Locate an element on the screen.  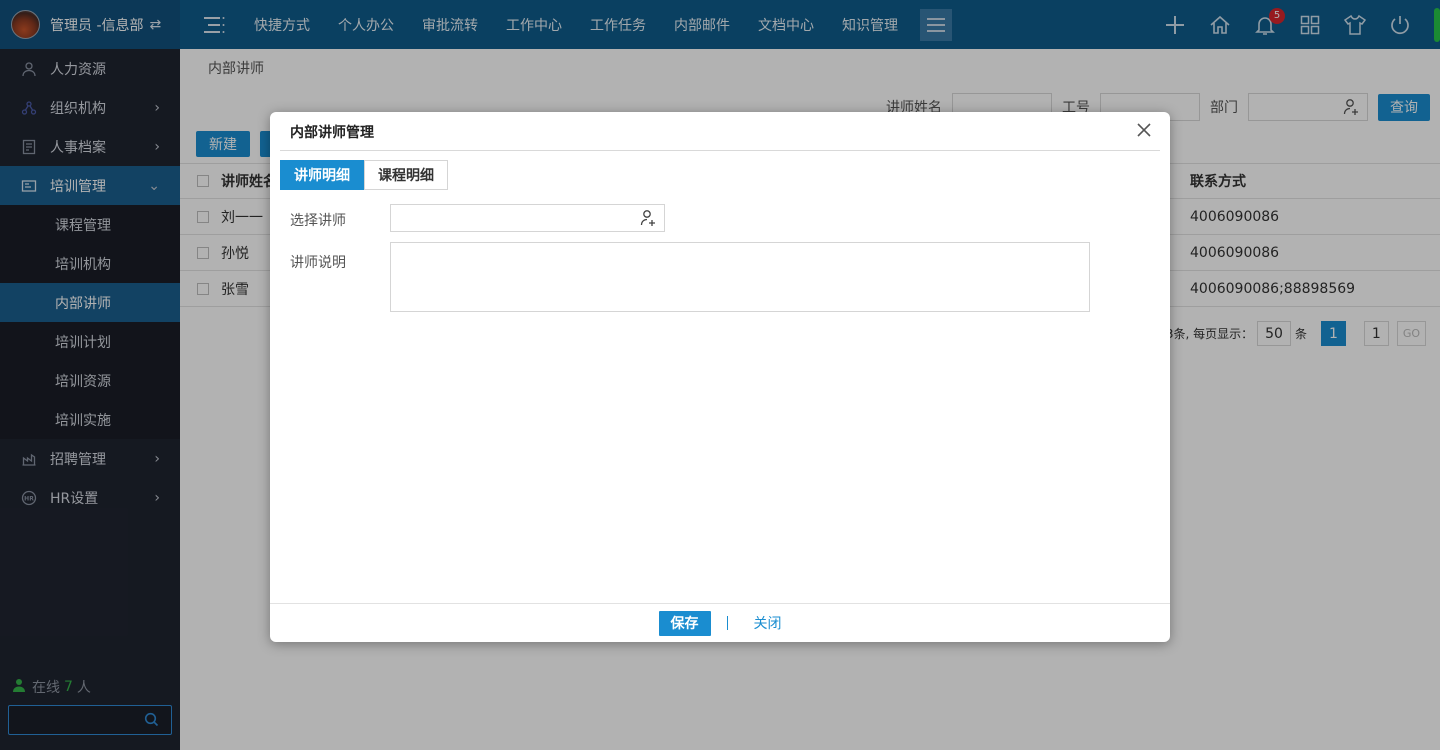
footer-divider is located at coordinates (727, 623).